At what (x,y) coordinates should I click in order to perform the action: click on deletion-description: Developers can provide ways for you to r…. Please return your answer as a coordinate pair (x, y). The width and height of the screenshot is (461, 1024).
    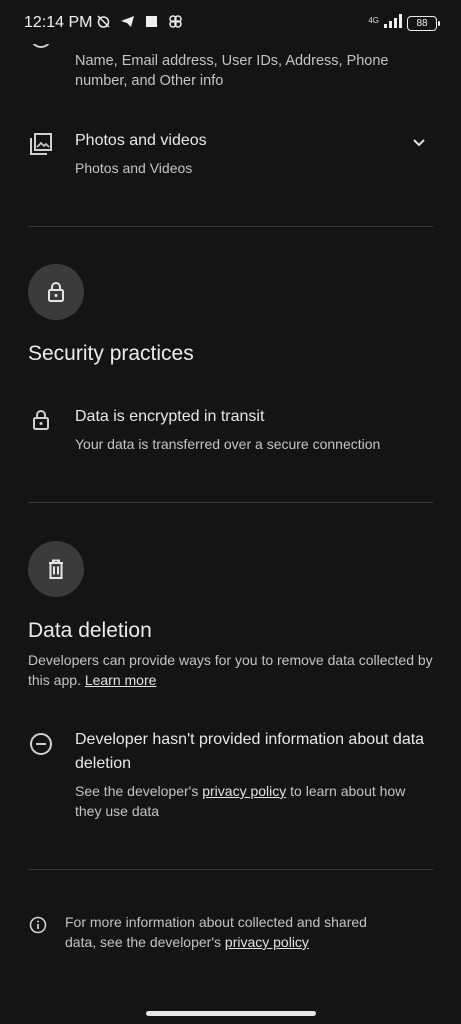
    Looking at the image, I should click on (233, 670).